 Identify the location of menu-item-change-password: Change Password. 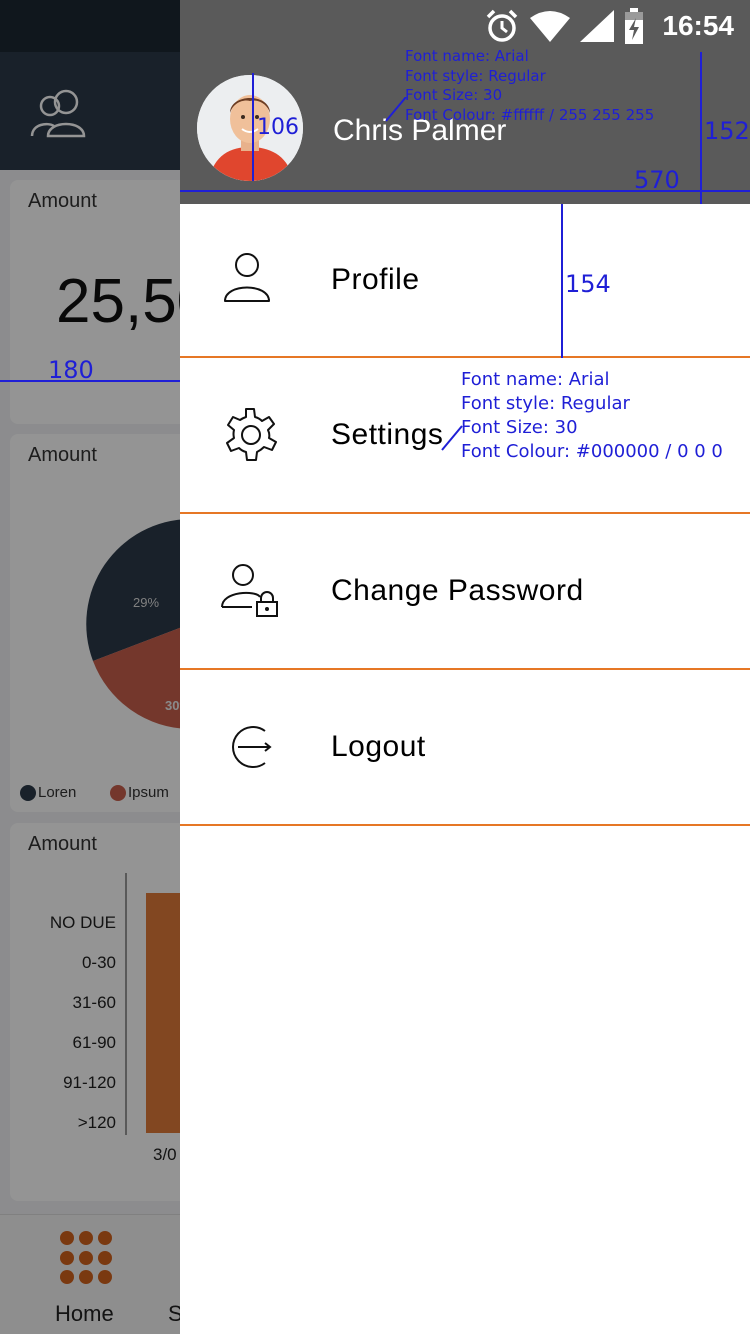
(465, 592).